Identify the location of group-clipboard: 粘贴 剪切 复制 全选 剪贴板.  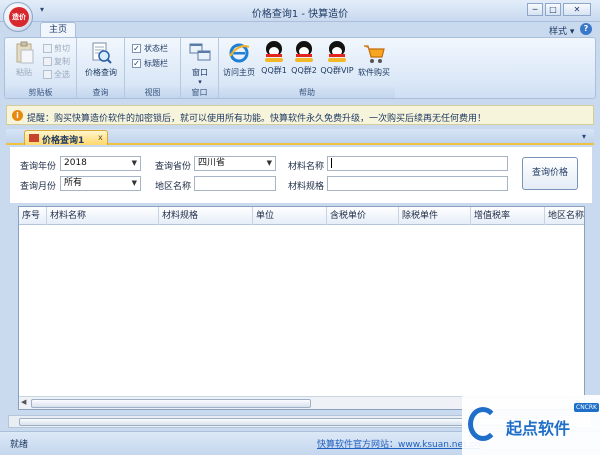
(41, 68).